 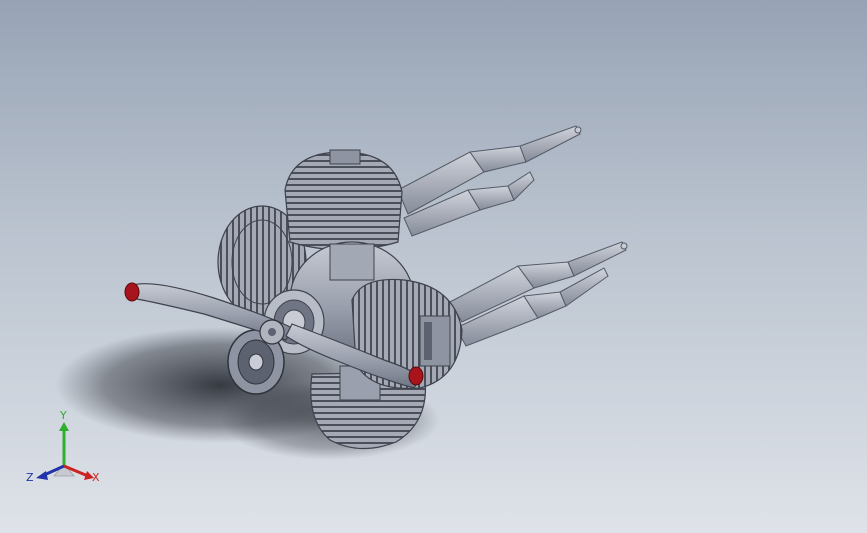 What do you see at coordinates (63, 415) in the screenshot?
I see `triad-y-label: Y` at bounding box center [63, 415].